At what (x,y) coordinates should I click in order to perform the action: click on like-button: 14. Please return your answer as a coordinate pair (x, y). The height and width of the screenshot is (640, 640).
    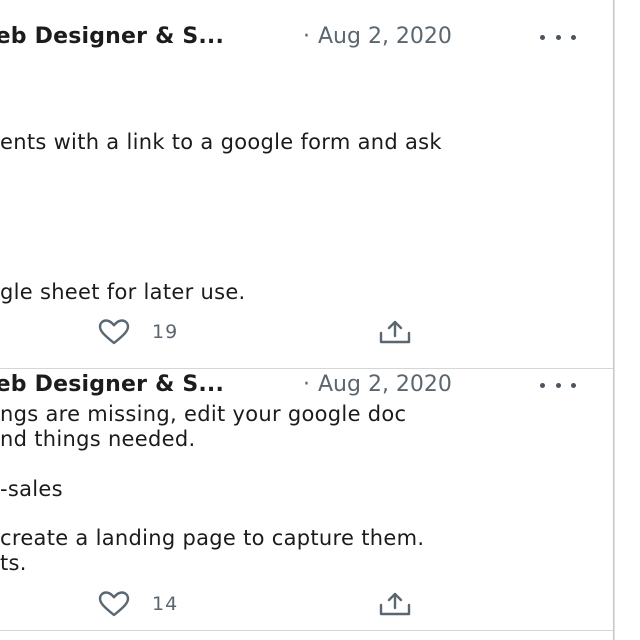
    Looking at the image, I should click on (138, 604).